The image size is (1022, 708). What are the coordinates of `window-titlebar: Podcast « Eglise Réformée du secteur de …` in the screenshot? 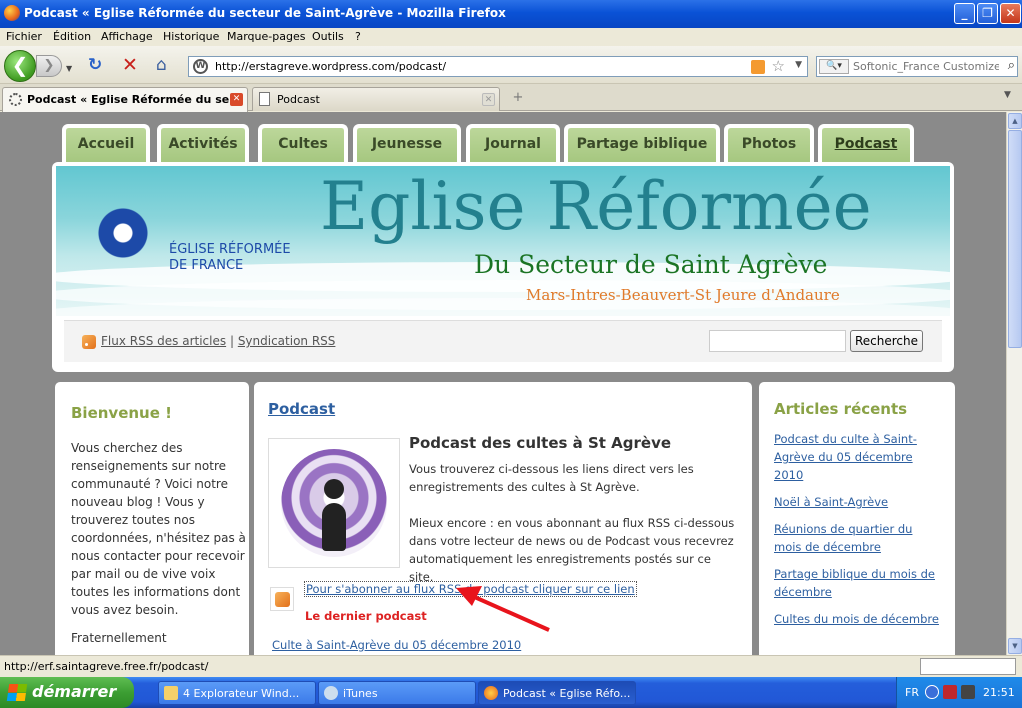 It's located at (511, 14).